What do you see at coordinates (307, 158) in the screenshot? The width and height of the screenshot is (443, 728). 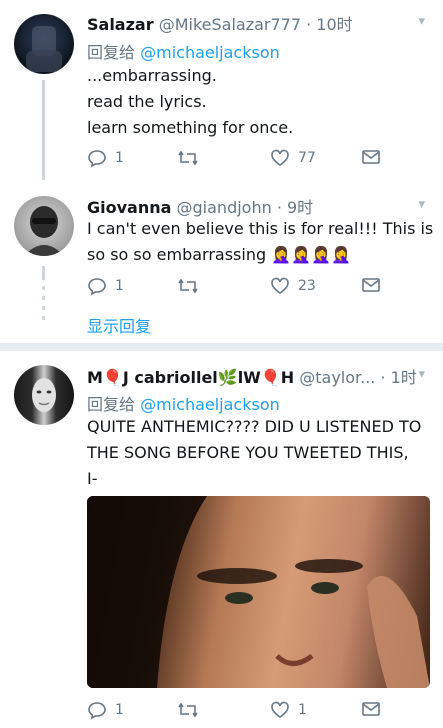 I see `like-count: 77` at bounding box center [307, 158].